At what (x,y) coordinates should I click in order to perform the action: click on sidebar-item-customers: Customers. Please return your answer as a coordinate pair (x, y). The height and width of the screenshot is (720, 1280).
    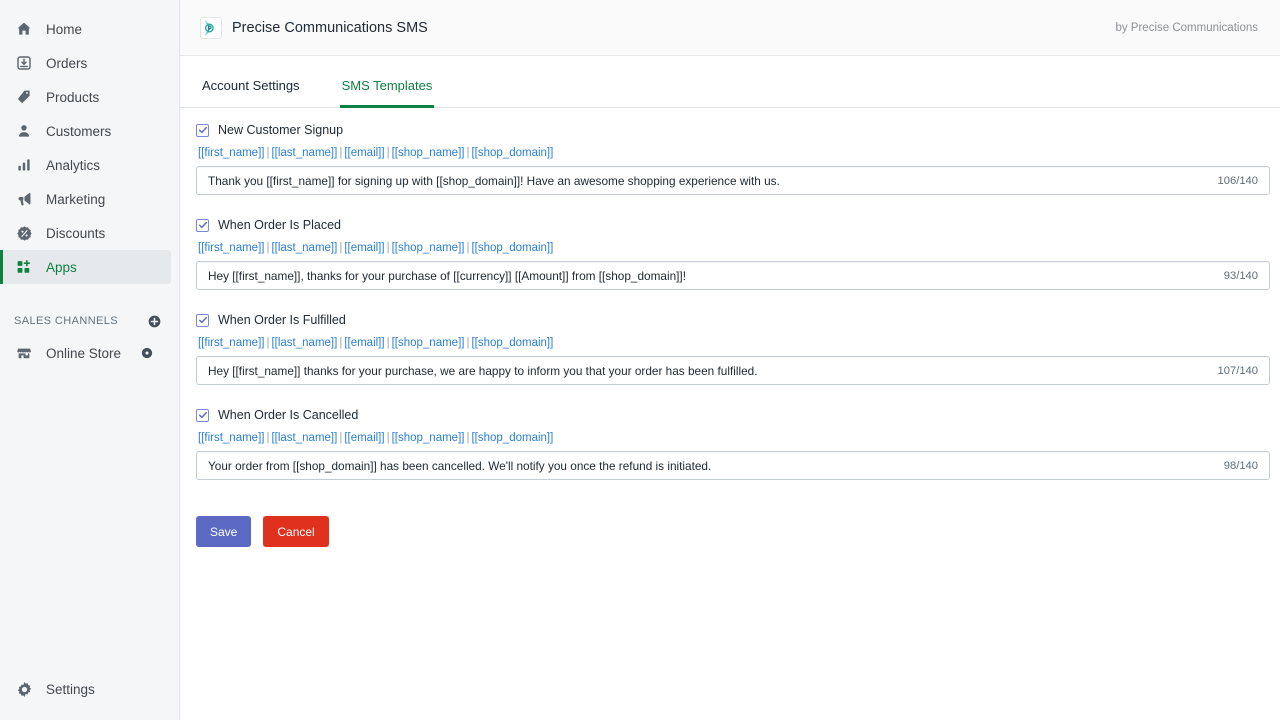
    Looking at the image, I should click on (85, 131).